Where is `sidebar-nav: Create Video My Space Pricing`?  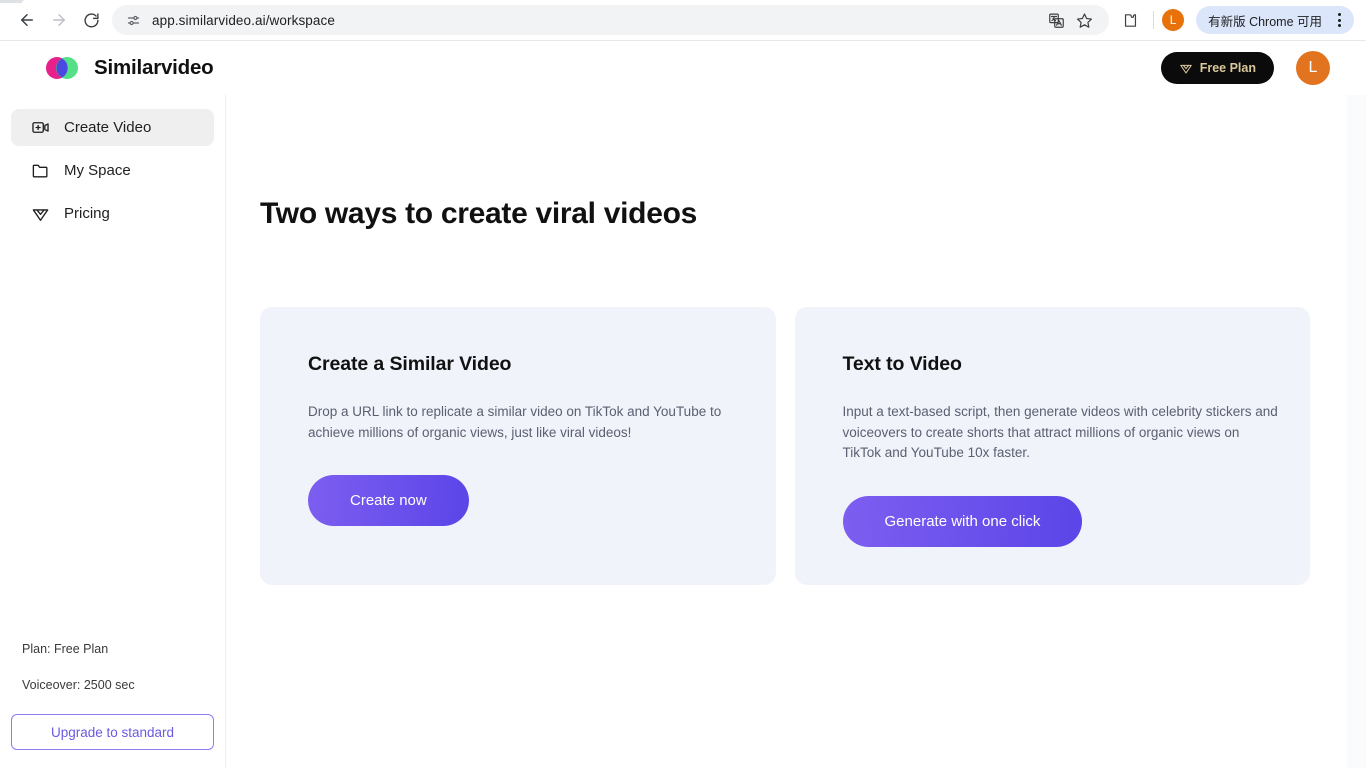 sidebar-nav: Create Video My Space Pricing is located at coordinates (112, 170).